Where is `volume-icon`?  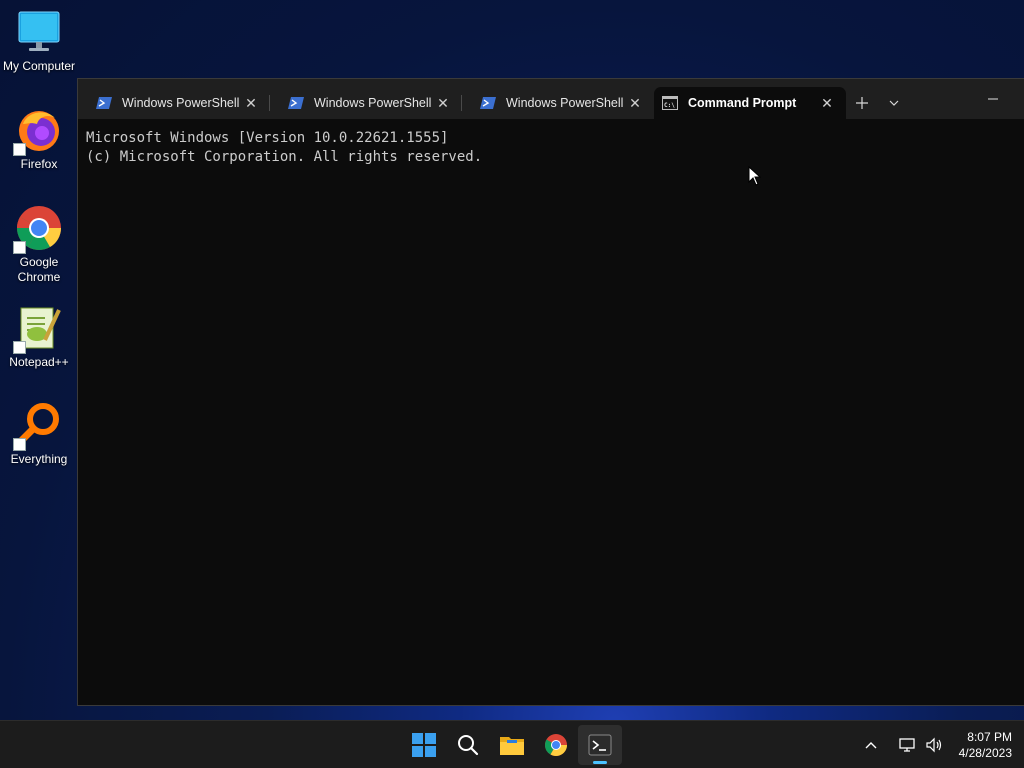
volume-icon is located at coordinates (933, 745).